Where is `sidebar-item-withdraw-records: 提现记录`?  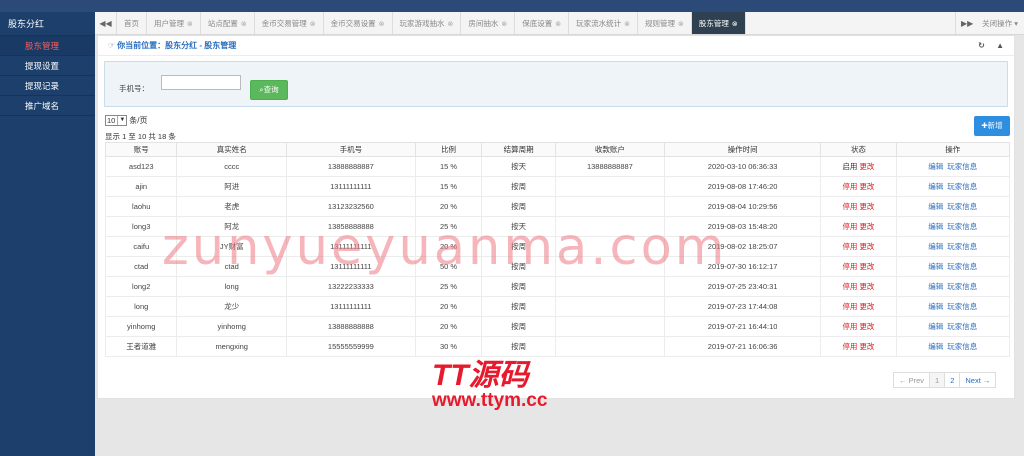
sidebar-item-withdraw-records: 提现记录 is located at coordinates (47, 86).